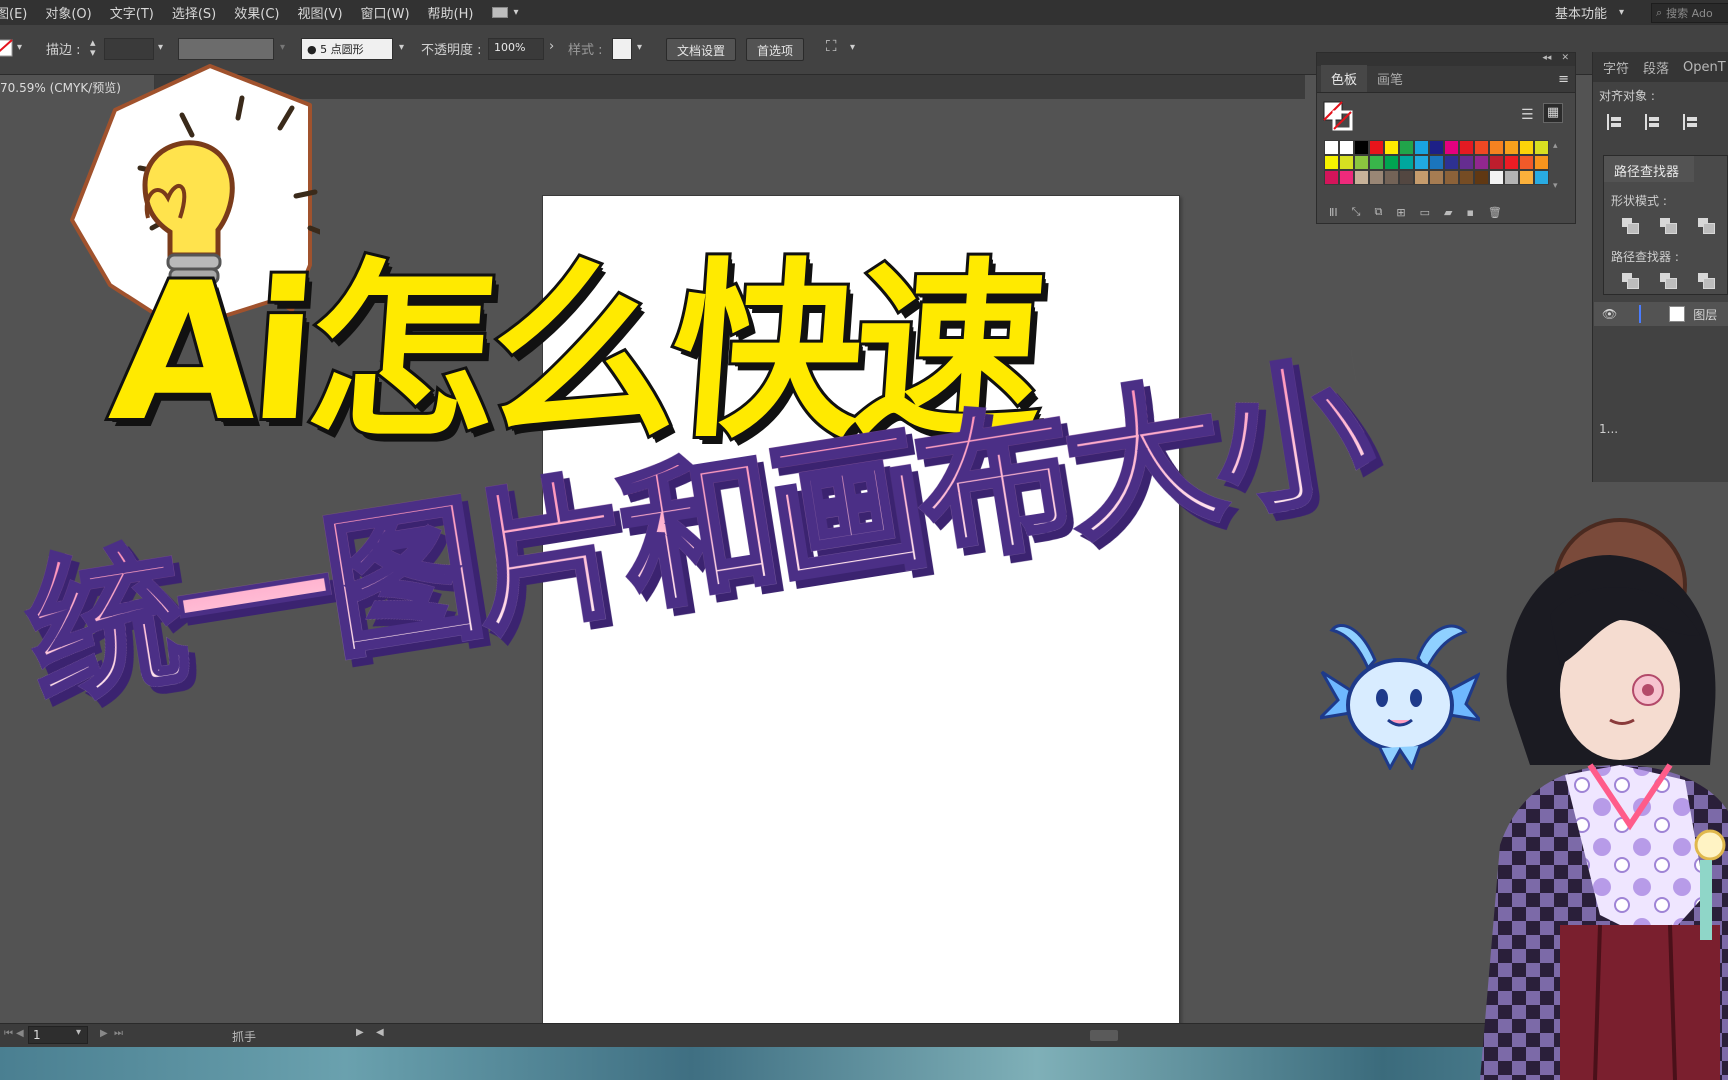  I want to click on eye-icon: 👁, so click(1609, 314).